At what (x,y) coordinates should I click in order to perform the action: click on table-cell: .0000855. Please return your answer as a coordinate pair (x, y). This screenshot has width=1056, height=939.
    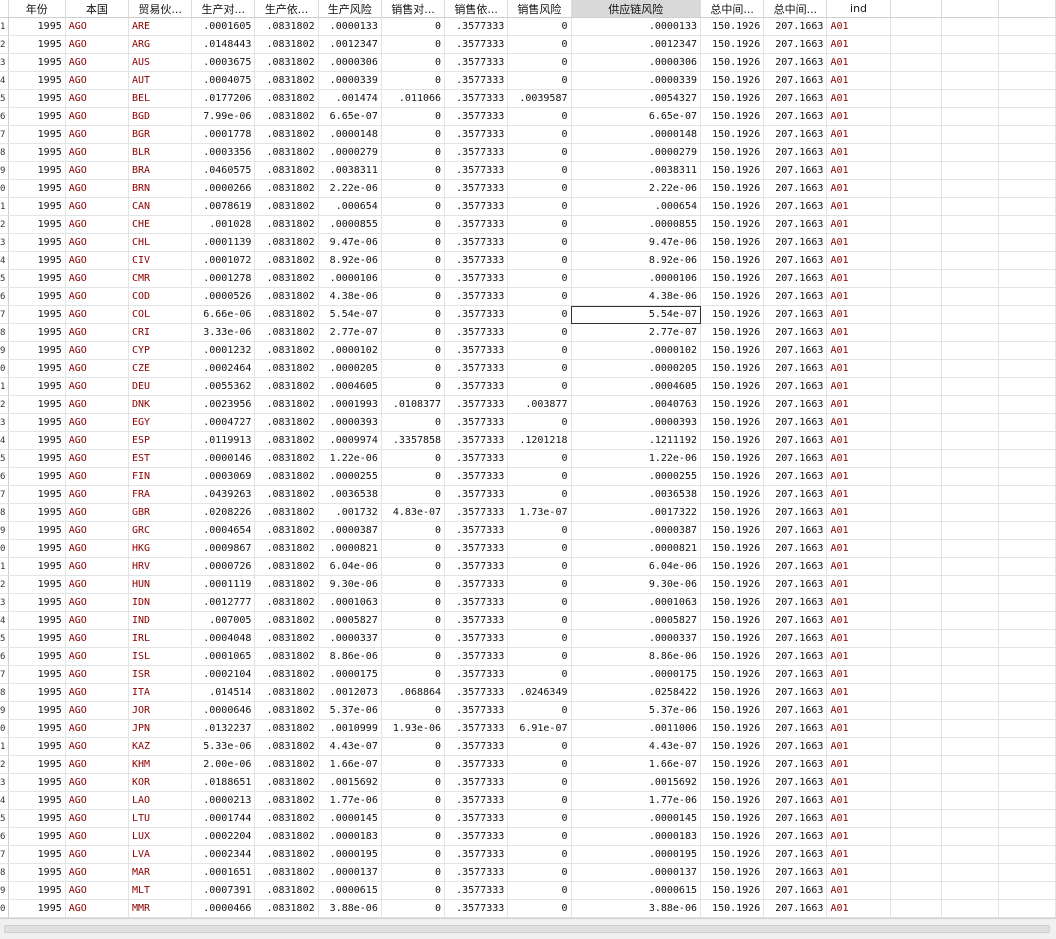
    Looking at the image, I should click on (350, 224).